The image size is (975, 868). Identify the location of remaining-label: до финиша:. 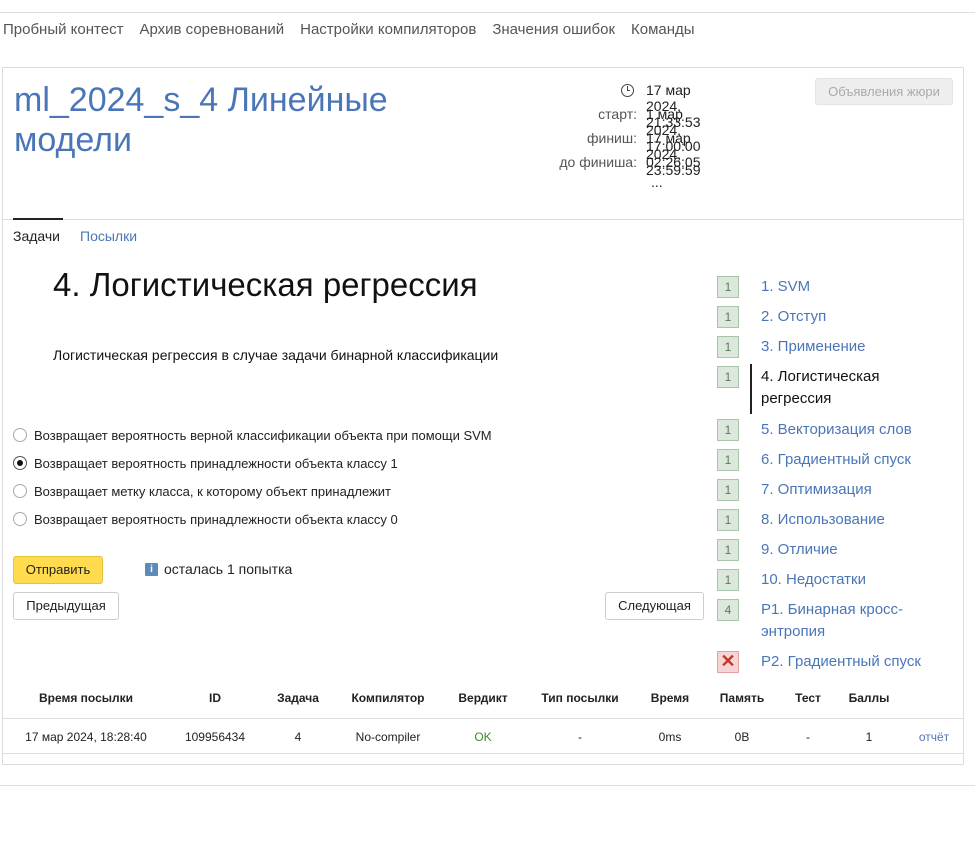
(598, 162).